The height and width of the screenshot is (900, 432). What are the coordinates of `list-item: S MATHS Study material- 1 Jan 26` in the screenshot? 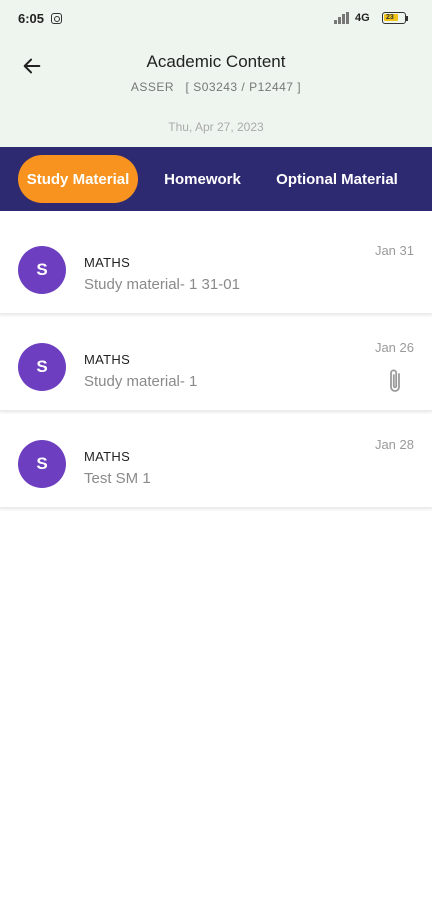 It's located at (216, 364).